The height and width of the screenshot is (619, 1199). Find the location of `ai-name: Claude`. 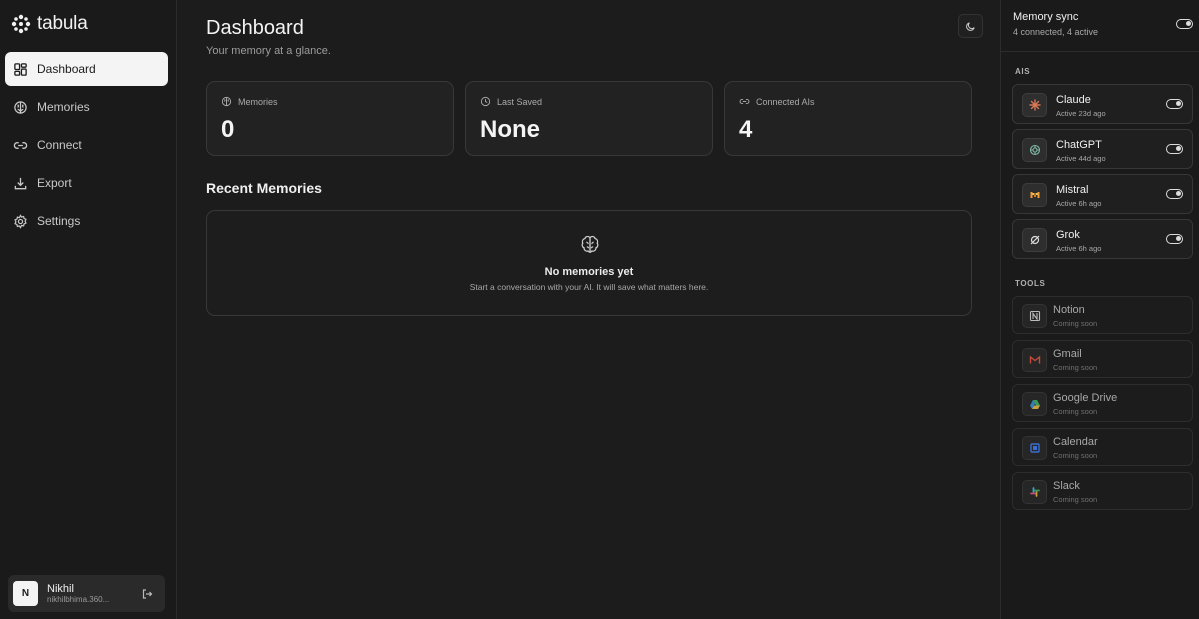

ai-name: Claude is located at coordinates (1073, 100).